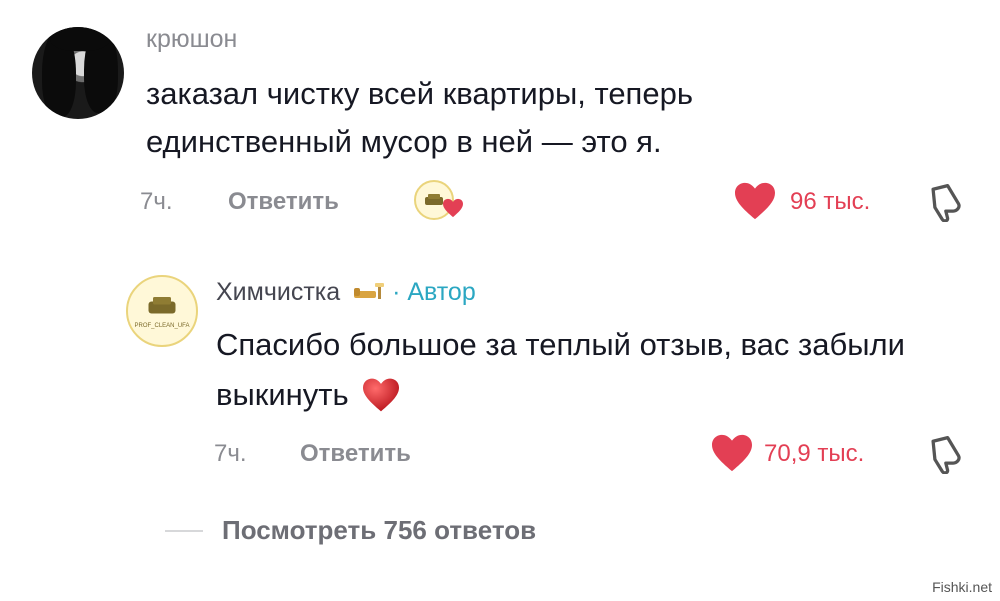 The image size is (1000, 601). What do you see at coordinates (369, 291) in the screenshot?
I see `sofa-emoji-icon` at bounding box center [369, 291].